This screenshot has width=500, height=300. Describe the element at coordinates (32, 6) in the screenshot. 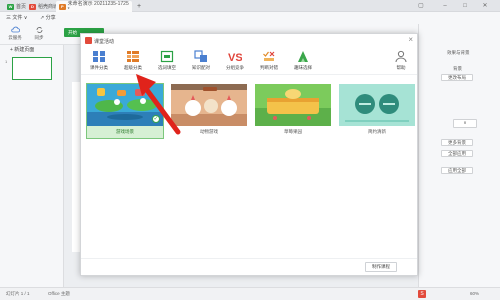

I see `docer-icon: D` at that location.